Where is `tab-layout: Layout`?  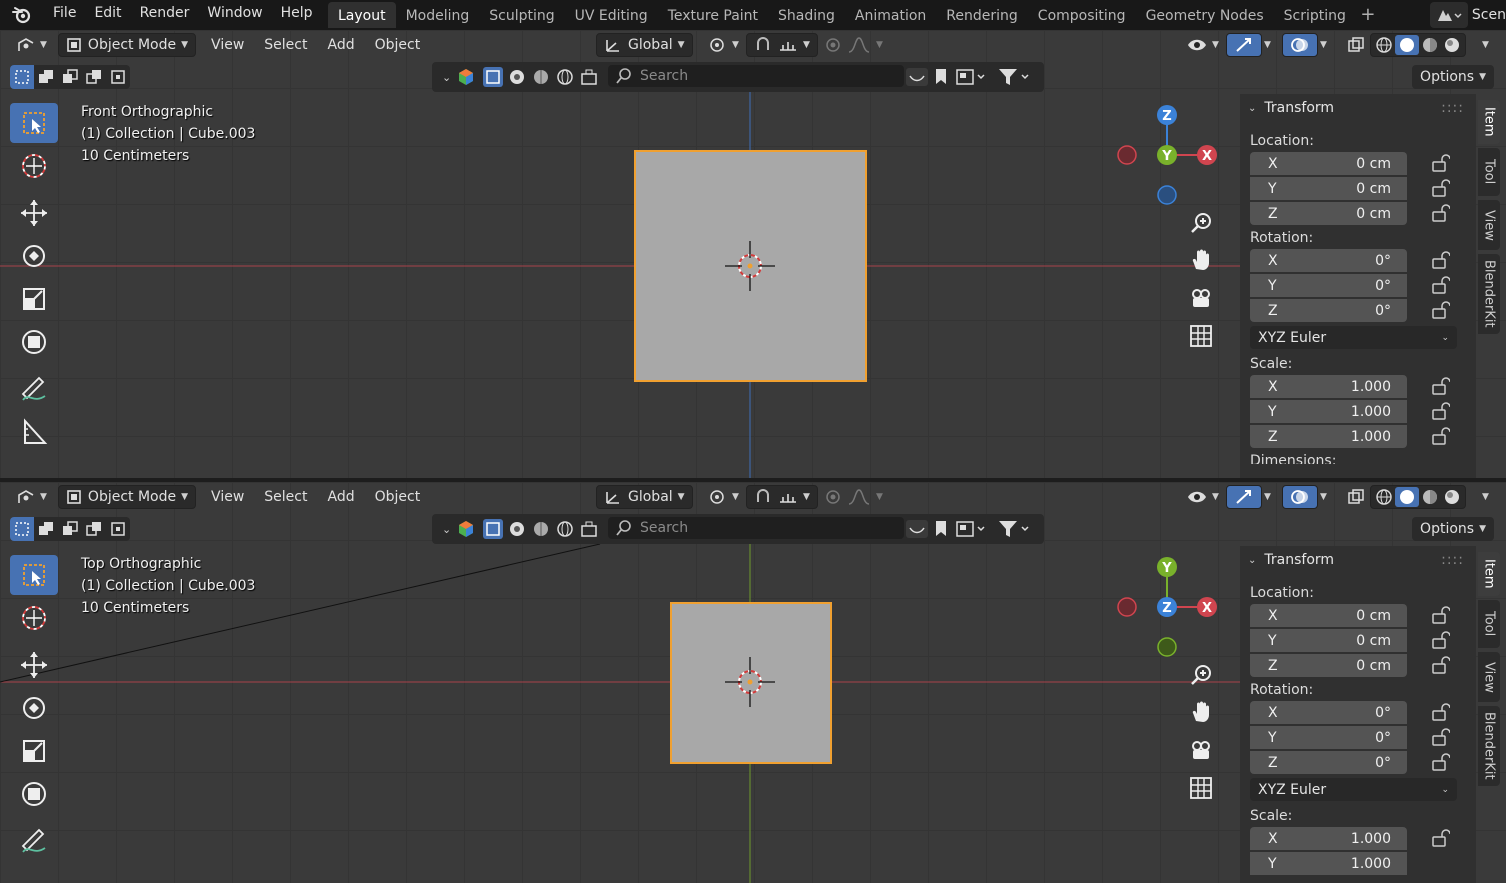
tab-layout: Layout is located at coordinates (362, 15).